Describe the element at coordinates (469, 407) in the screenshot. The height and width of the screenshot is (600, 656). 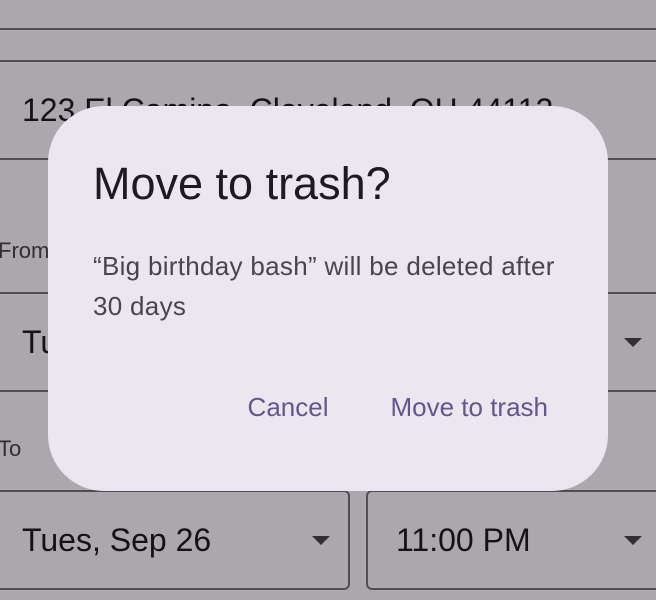
I see `move-to-trash-button: Move to trash` at that location.